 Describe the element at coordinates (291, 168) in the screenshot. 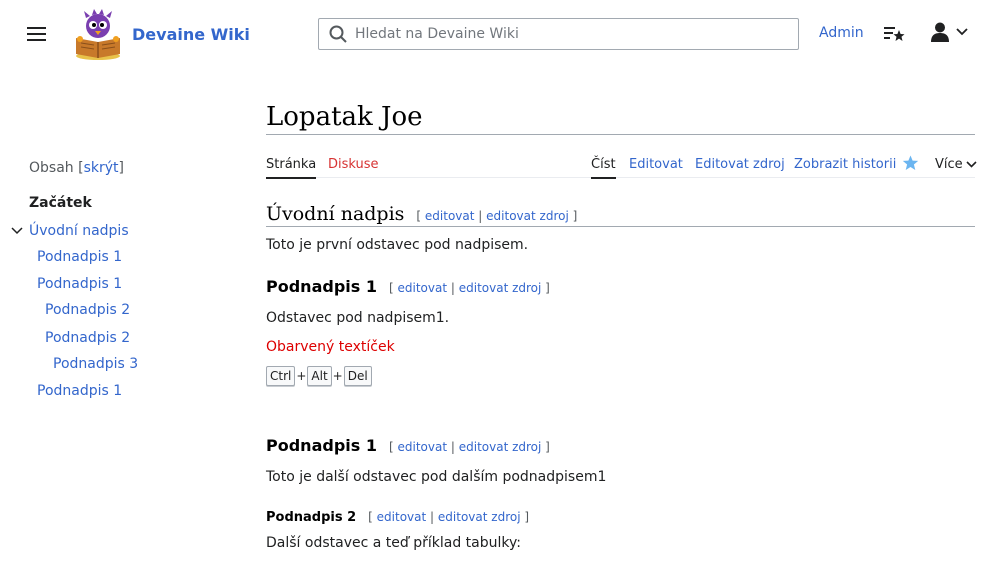

I see `tab-page: Stránka` at that location.